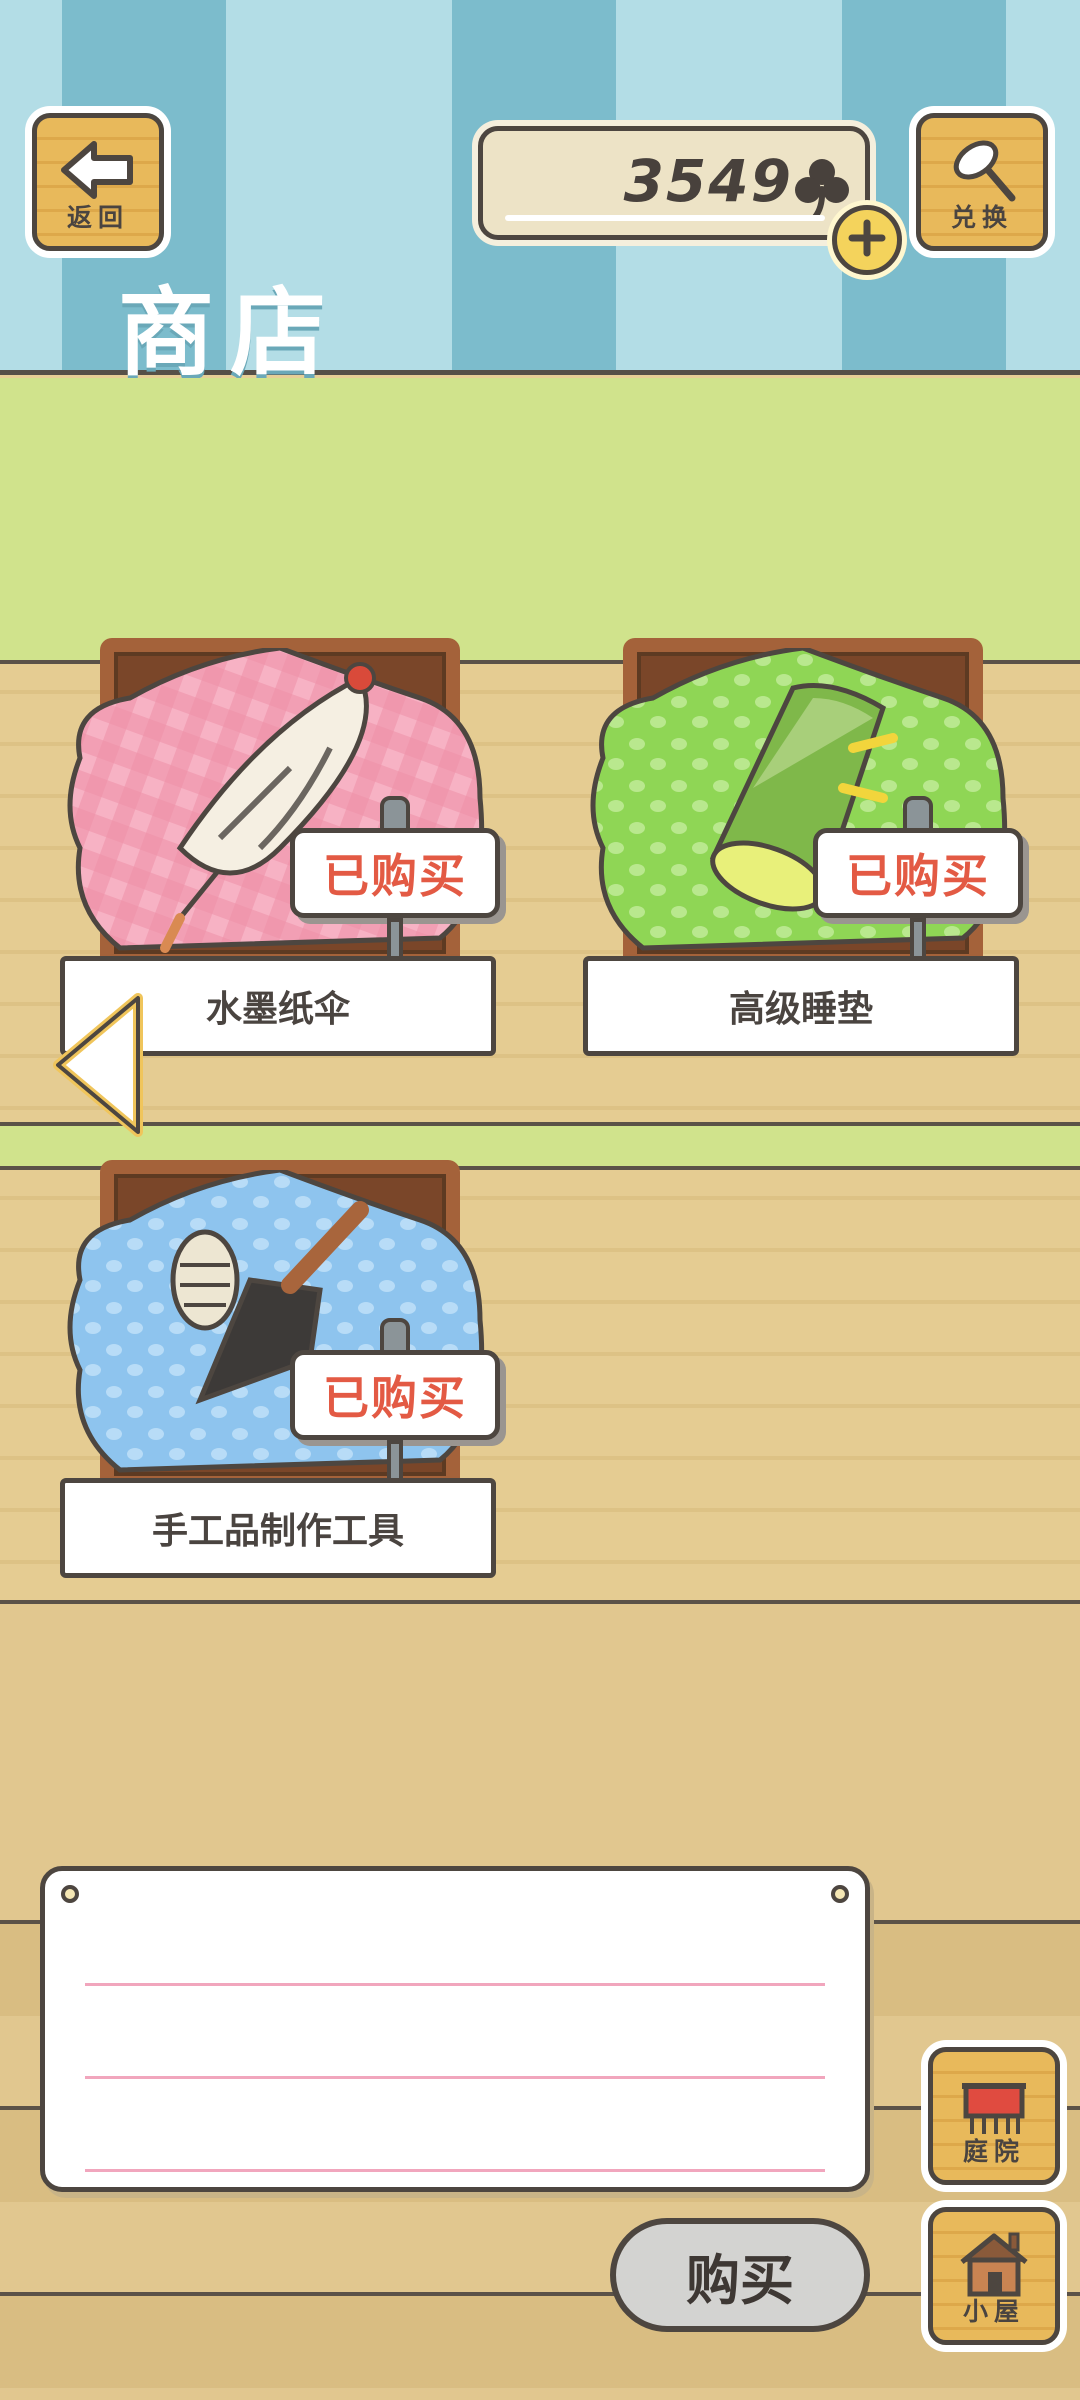  I want to click on item-name-plate: 高级睡垫, so click(801, 1006).